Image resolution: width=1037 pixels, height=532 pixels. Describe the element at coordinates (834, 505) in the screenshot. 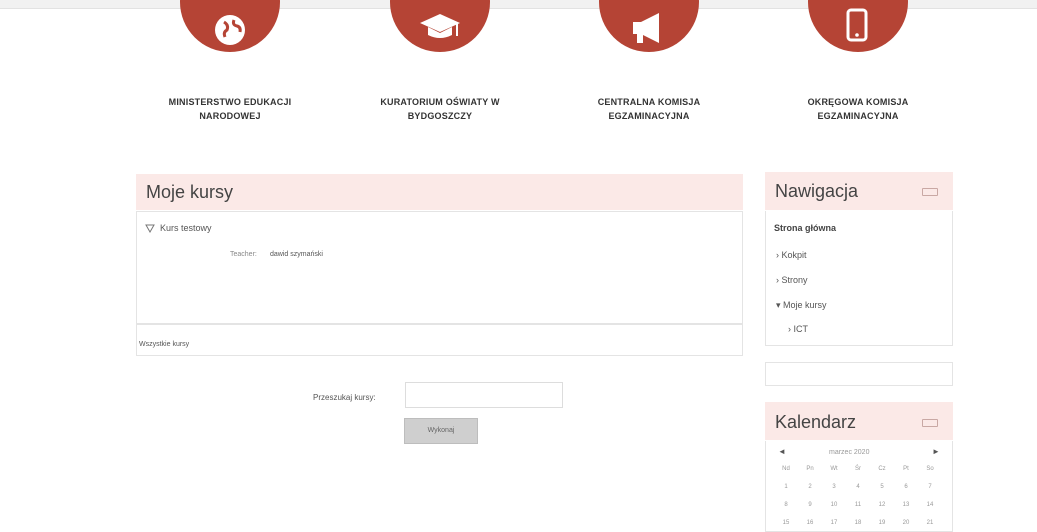

I see `calendar-day: 10` at that location.